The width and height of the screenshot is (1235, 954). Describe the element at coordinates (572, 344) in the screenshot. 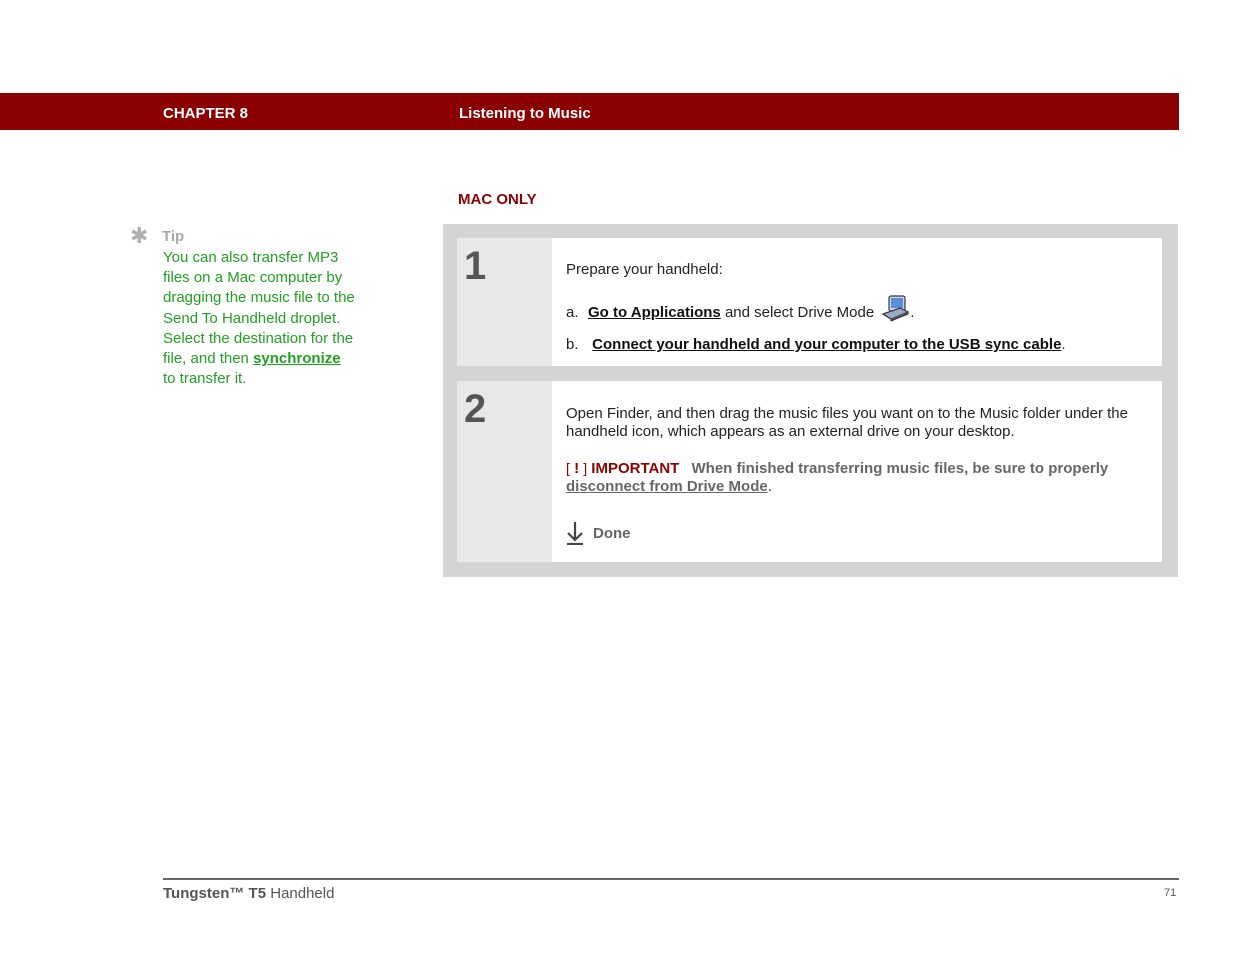

I see `item-marker: b.` at that location.